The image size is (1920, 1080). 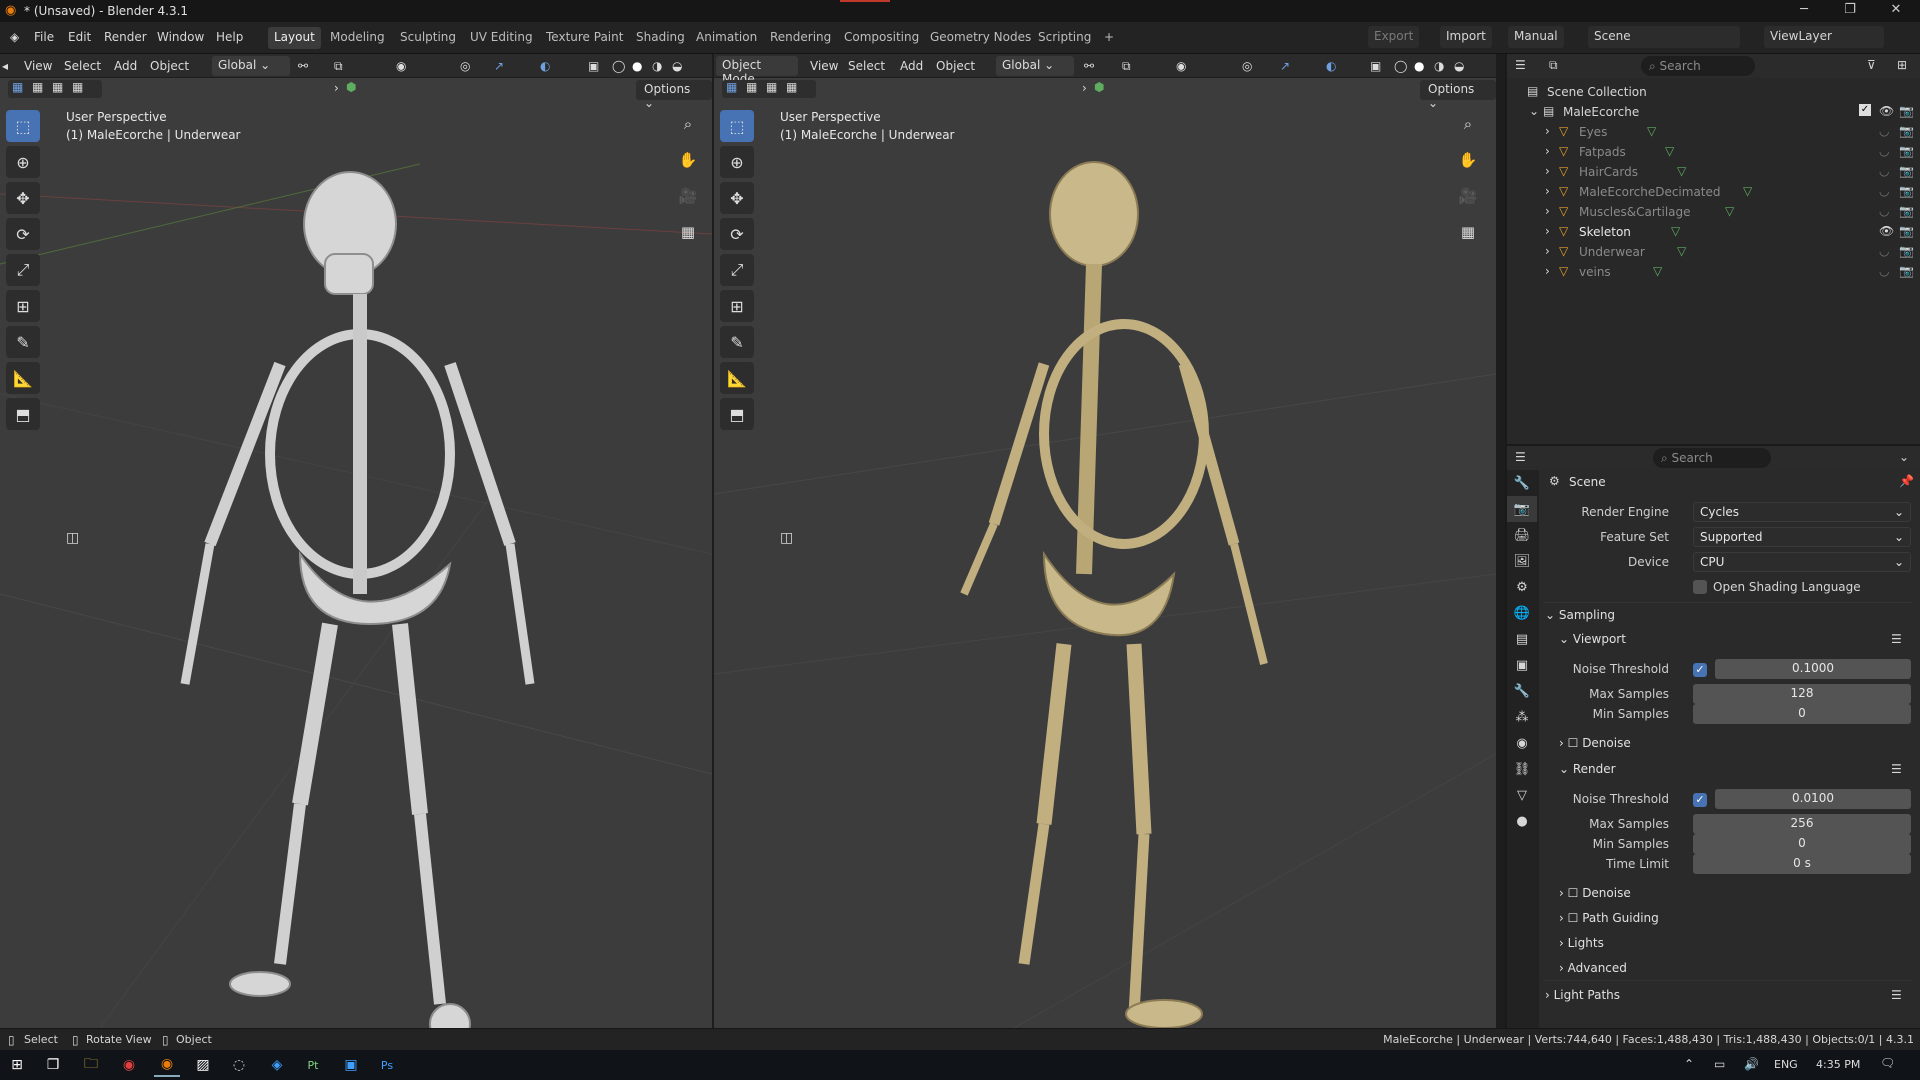 I want to click on constraints-tab-icon: ⛓, so click(x=1522, y=769).